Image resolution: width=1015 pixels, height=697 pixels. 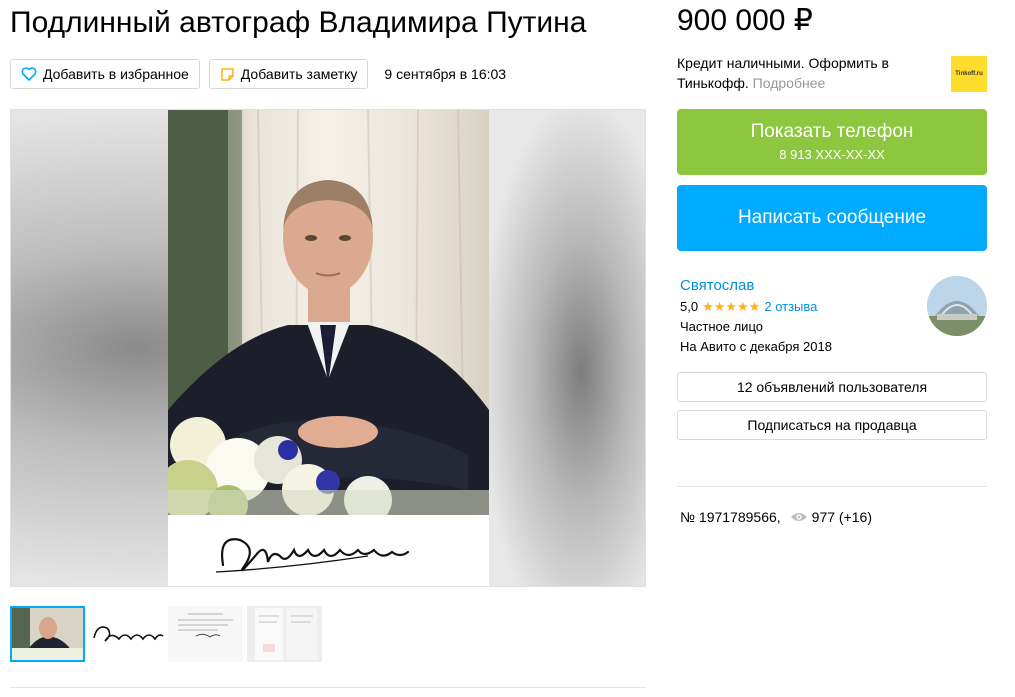 I want to click on avito-watermark: ●● Avito, so click(x=445, y=564).